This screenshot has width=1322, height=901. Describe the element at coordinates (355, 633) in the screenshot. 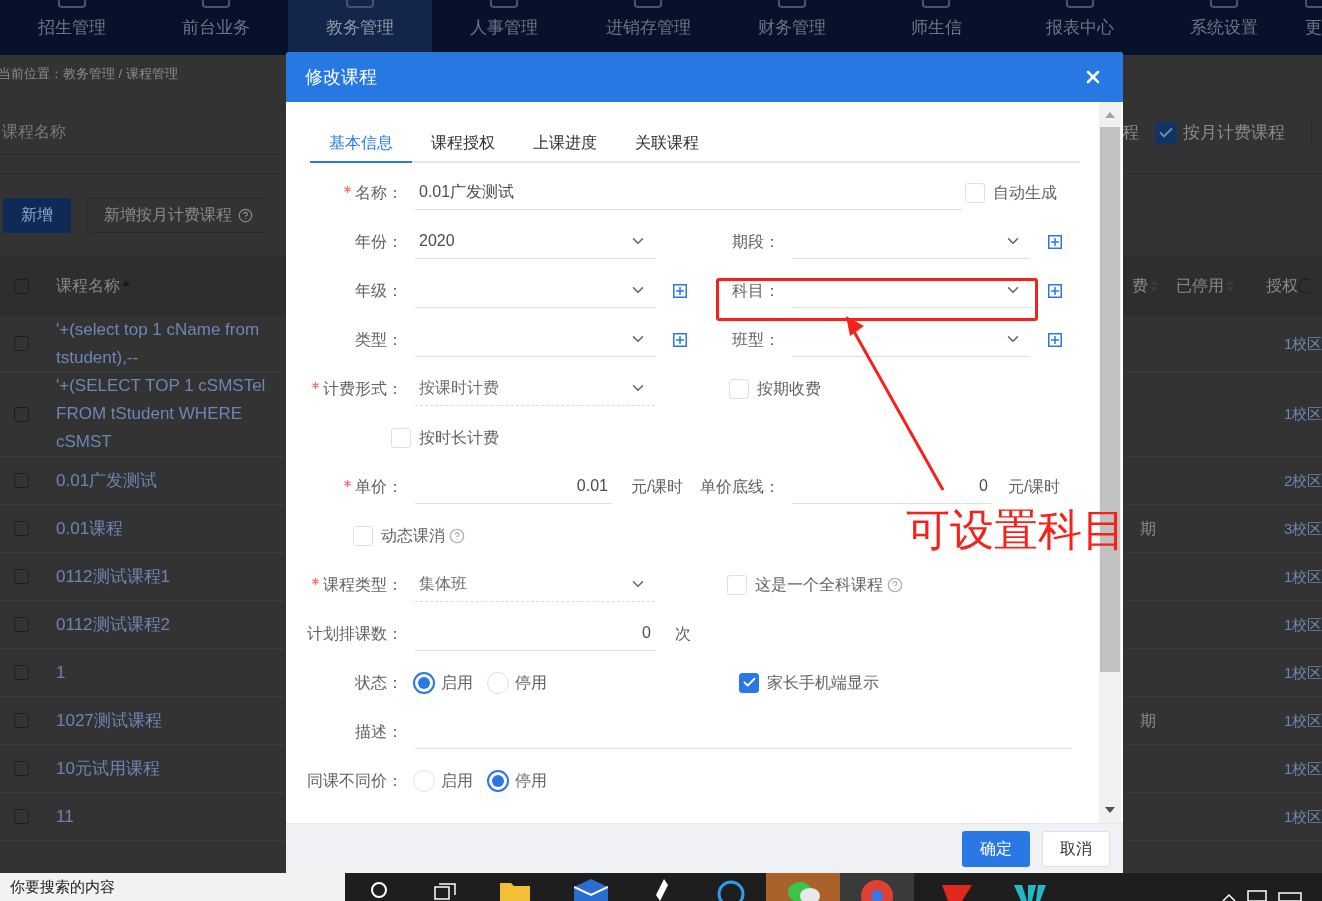

I see `field-label: 计划排课数：` at that location.